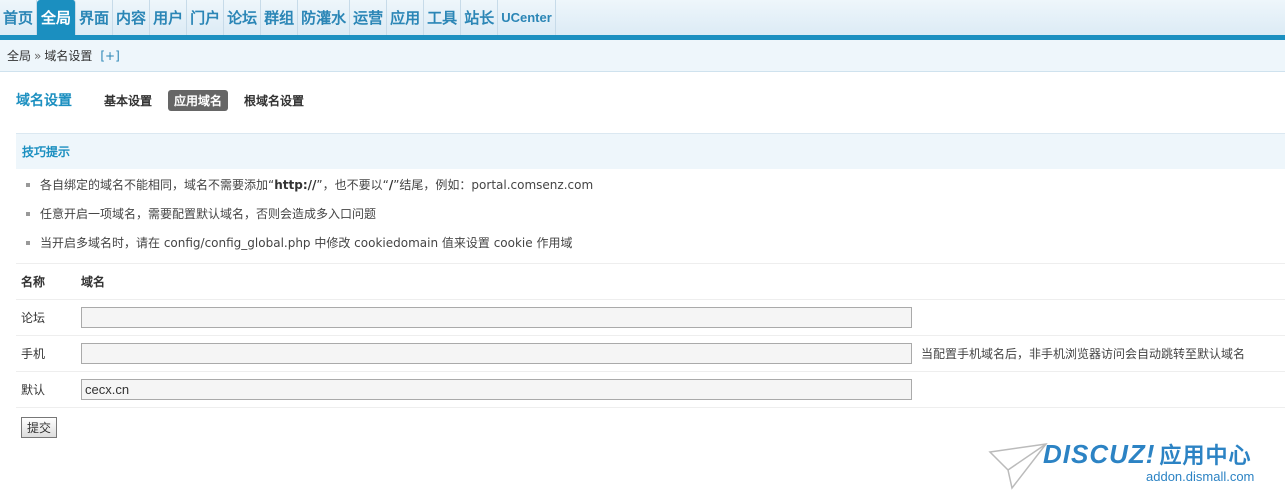  I want to click on row-label-forum: 论坛, so click(33, 318).